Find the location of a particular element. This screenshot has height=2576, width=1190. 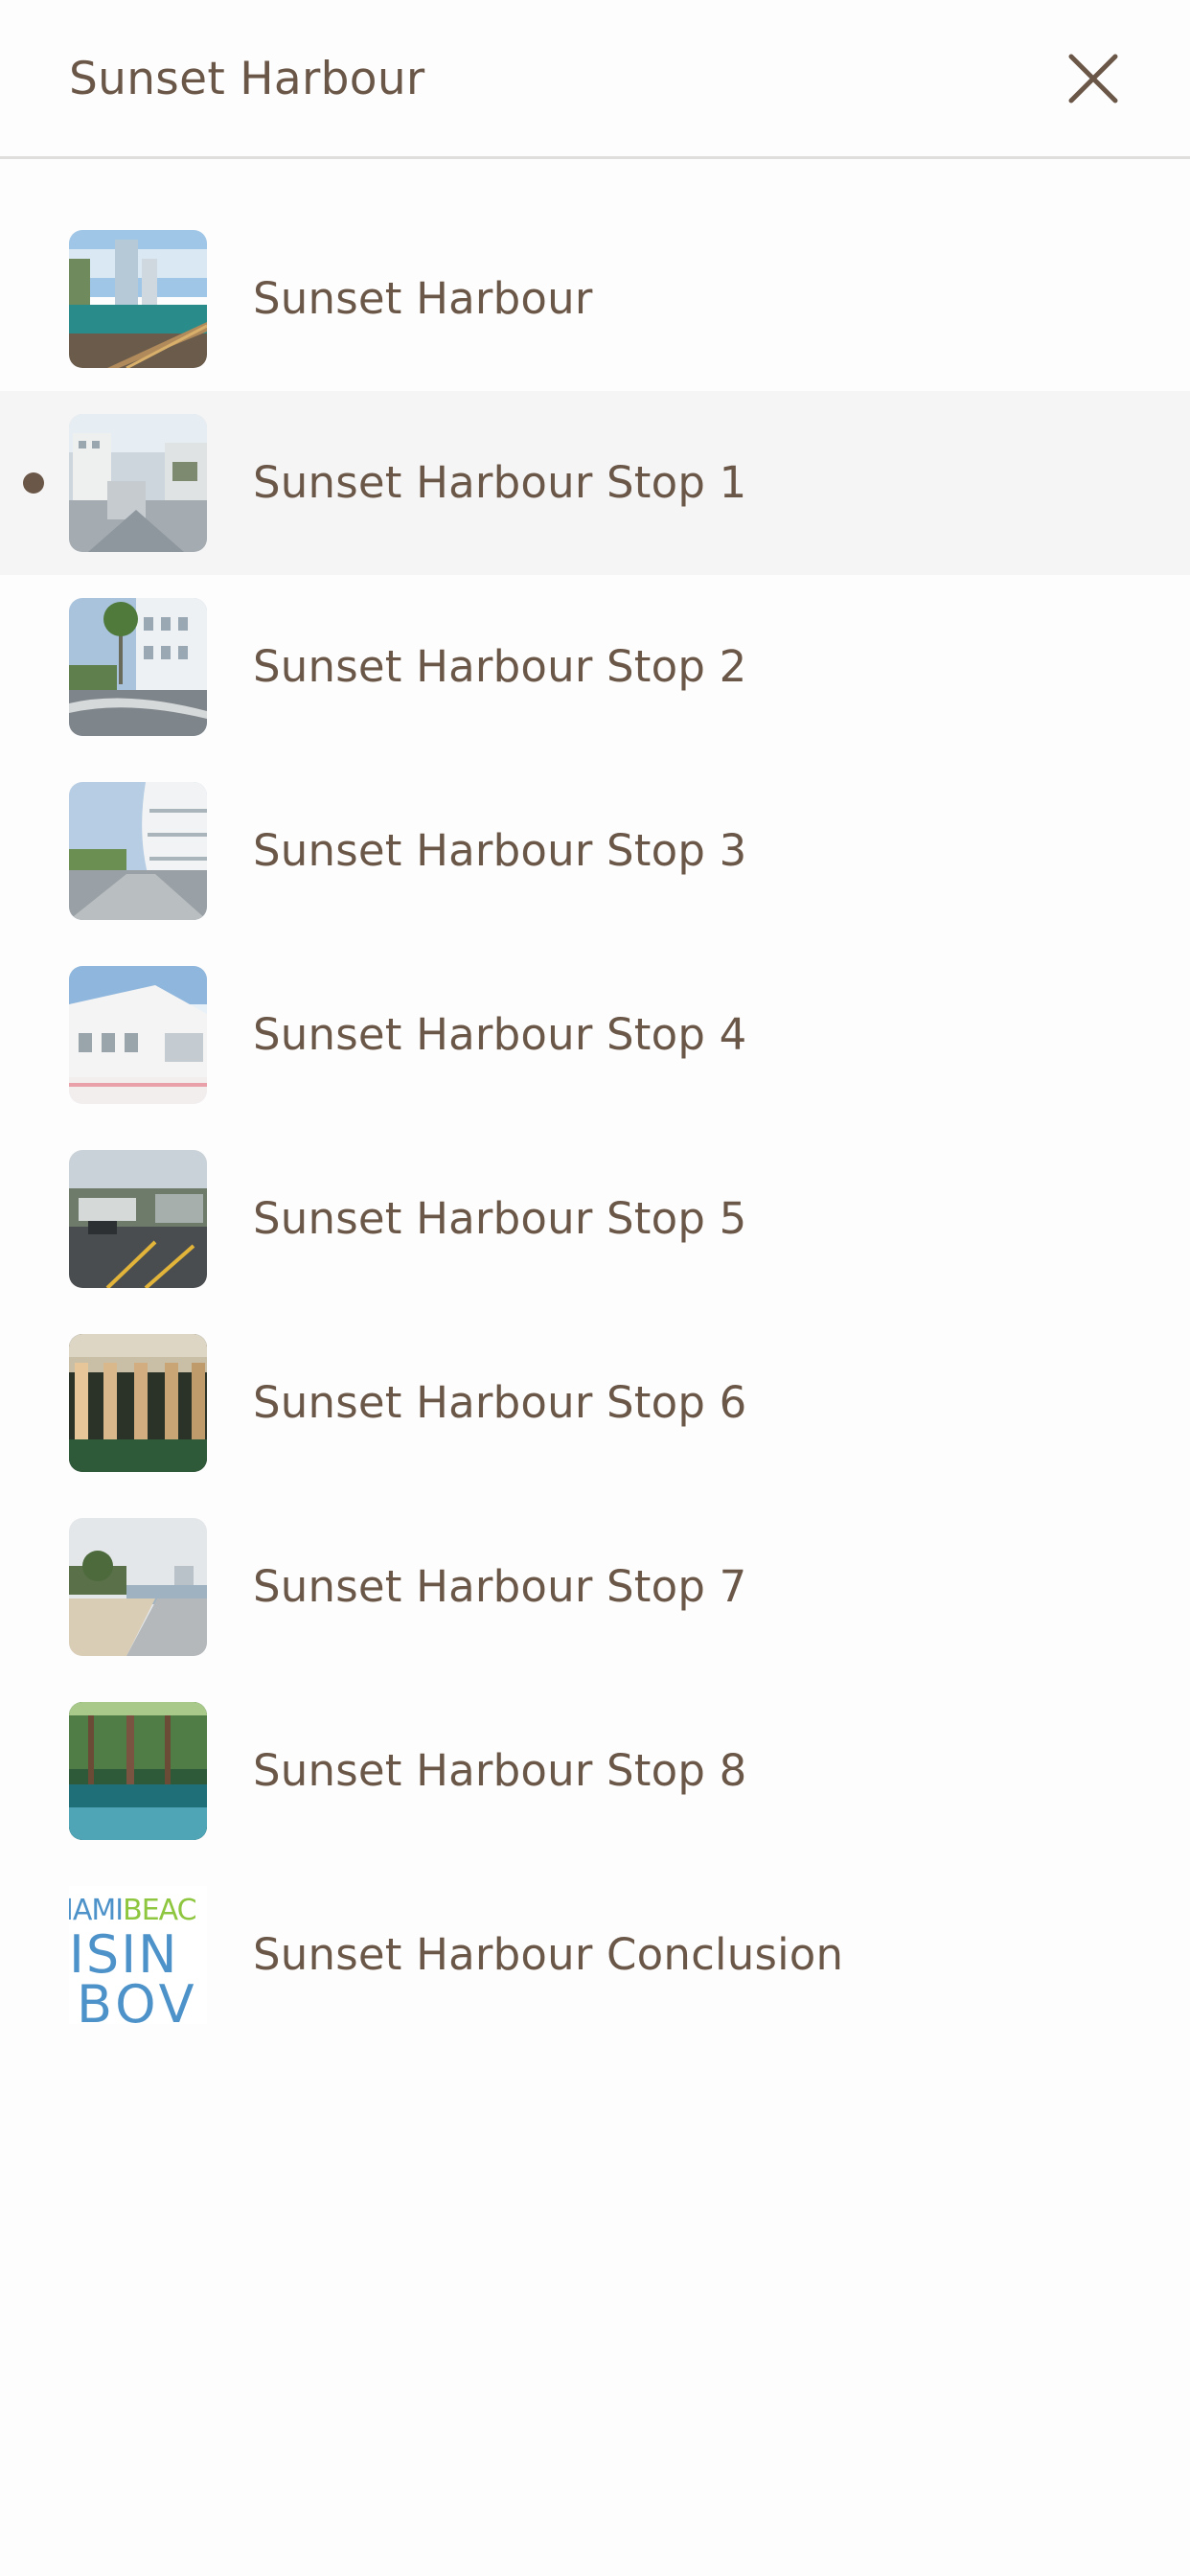

list-item-stop-6: Sunset Harbour Stop 6 is located at coordinates (595, 1403).